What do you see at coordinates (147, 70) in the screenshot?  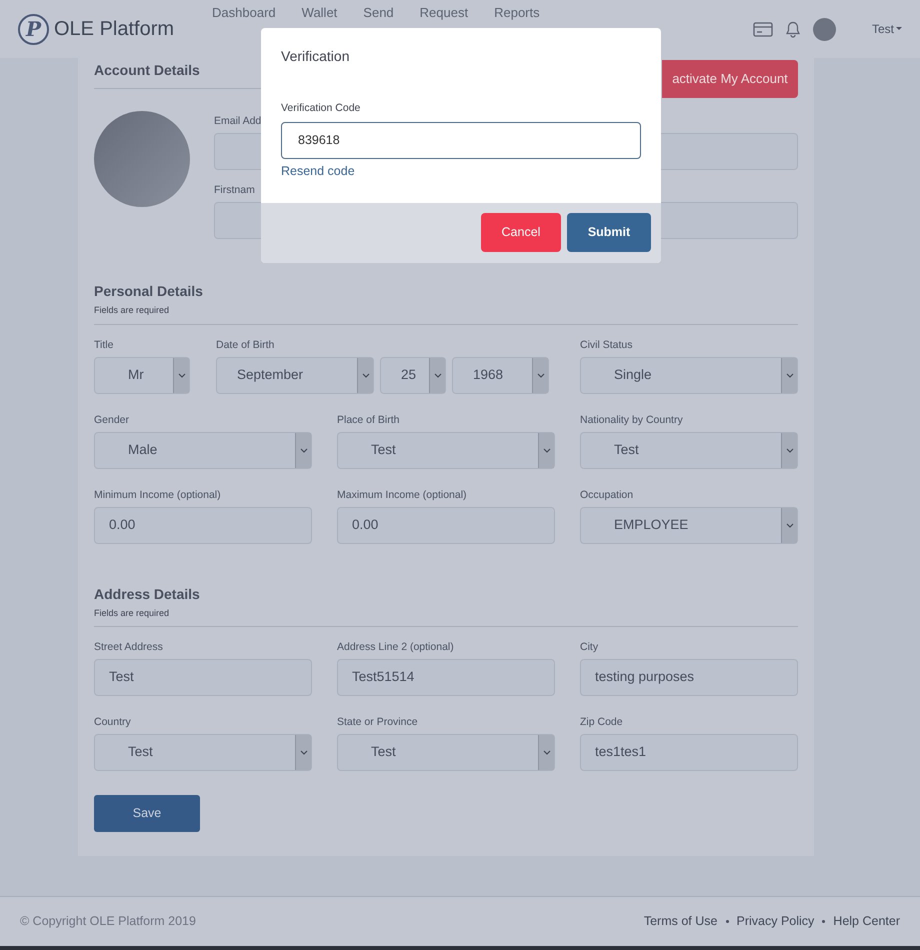 I see `section-title: Account Details` at bounding box center [147, 70].